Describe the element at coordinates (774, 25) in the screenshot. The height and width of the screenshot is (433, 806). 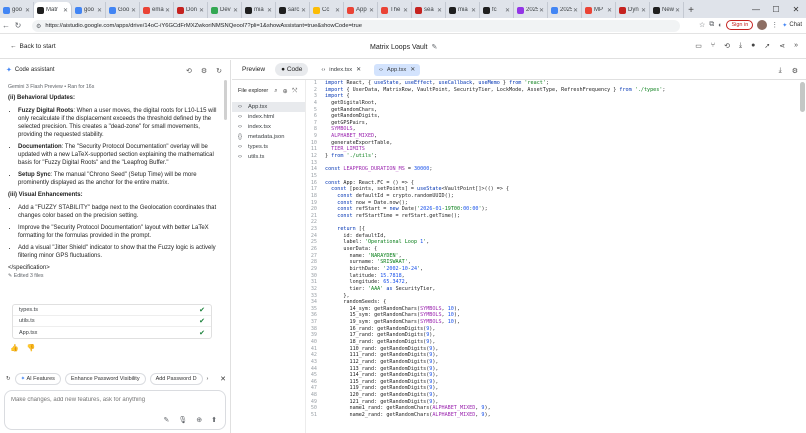
I see `menu-dots-icon: ⋮` at that location.